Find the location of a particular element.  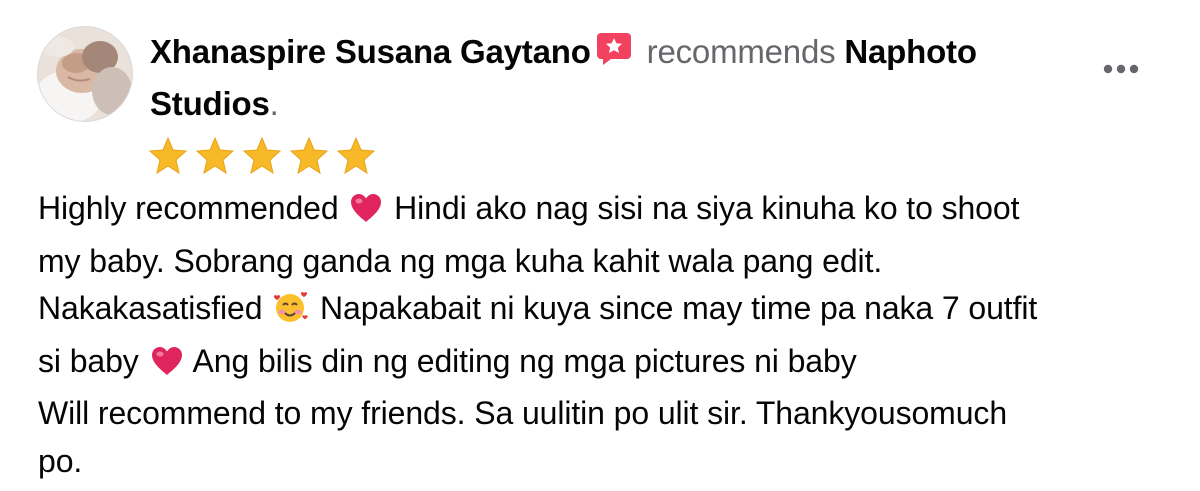

recommendation-badge-icon is located at coordinates (614, 55).